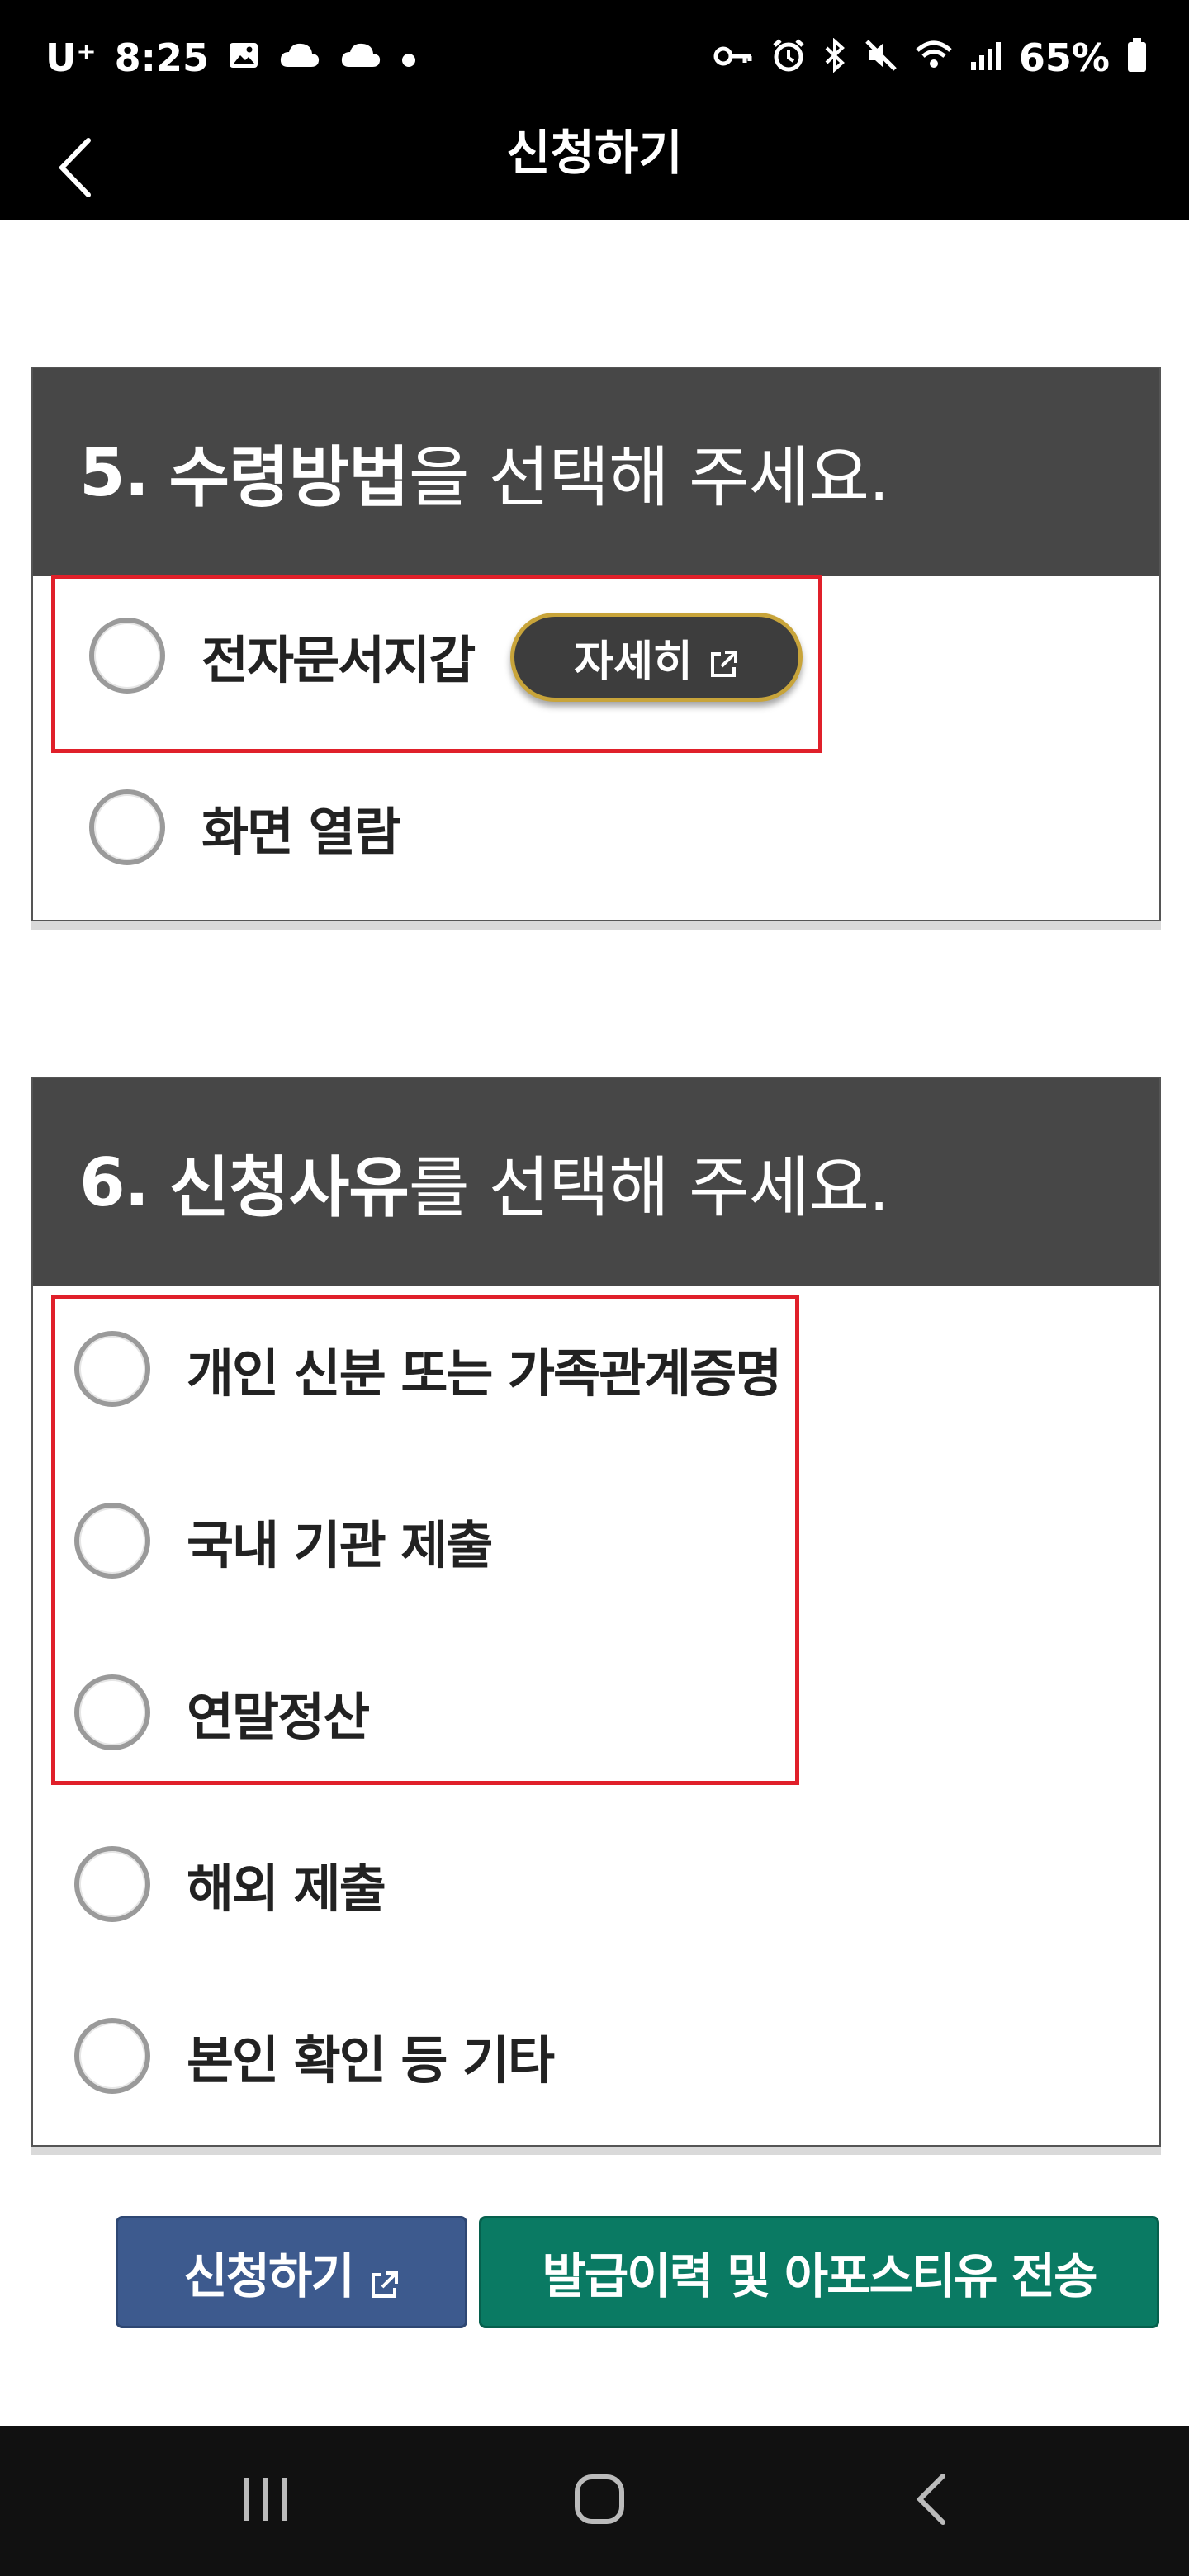  I want to click on dot-icon, so click(408, 57).